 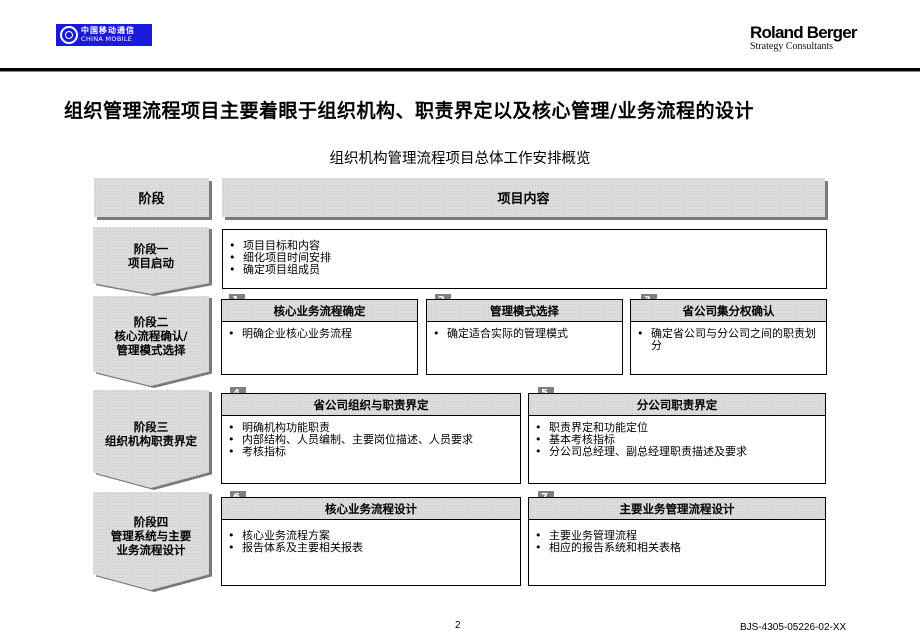 What do you see at coordinates (525, 334) in the screenshot?
I see `task-2-item: 确定适合实际的管理模式` at bounding box center [525, 334].